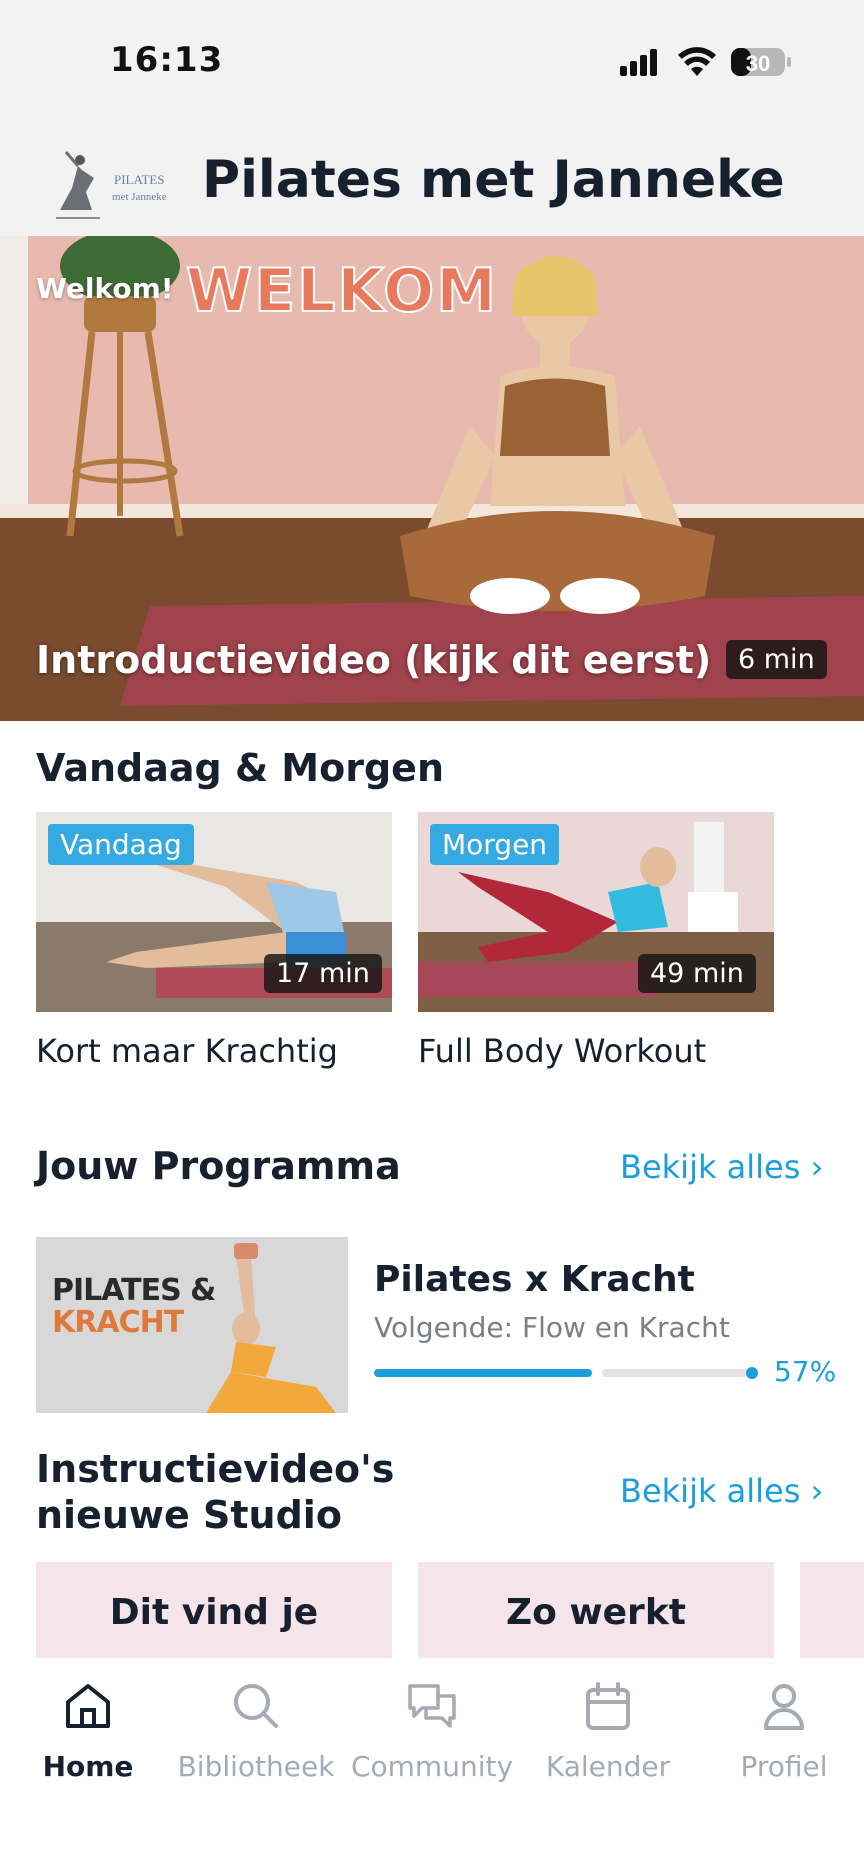  What do you see at coordinates (697, 61) in the screenshot?
I see `wifi-icon` at bounding box center [697, 61].